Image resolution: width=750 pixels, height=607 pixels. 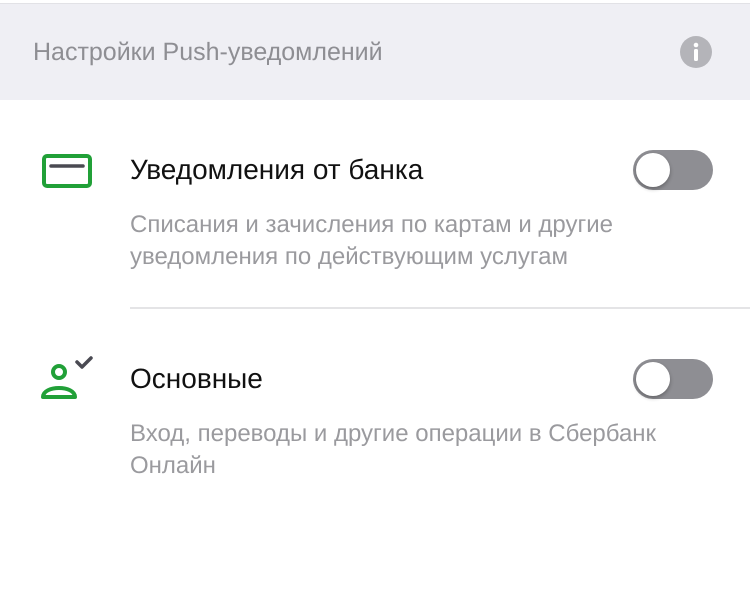 I want to click on setting-description: Вход, переводы и другие операции в Сбербанк Онлайн, so click(x=394, y=450).